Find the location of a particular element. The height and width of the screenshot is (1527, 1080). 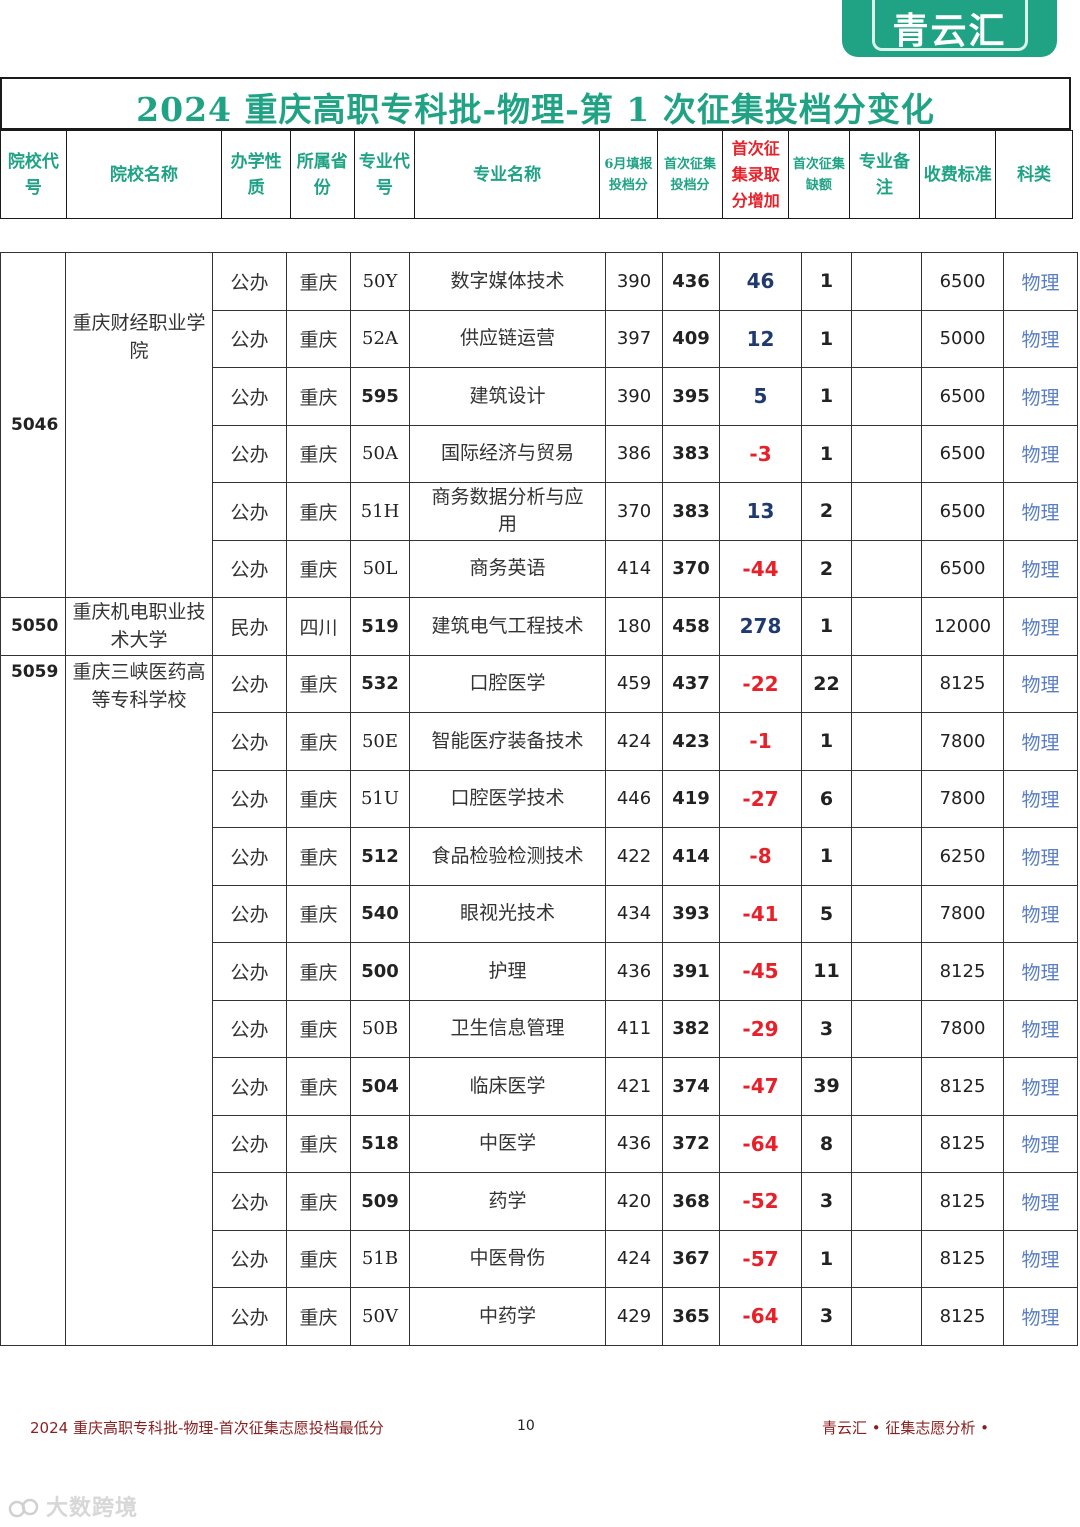

nature-cell: 民办 is located at coordinates (249, 626).